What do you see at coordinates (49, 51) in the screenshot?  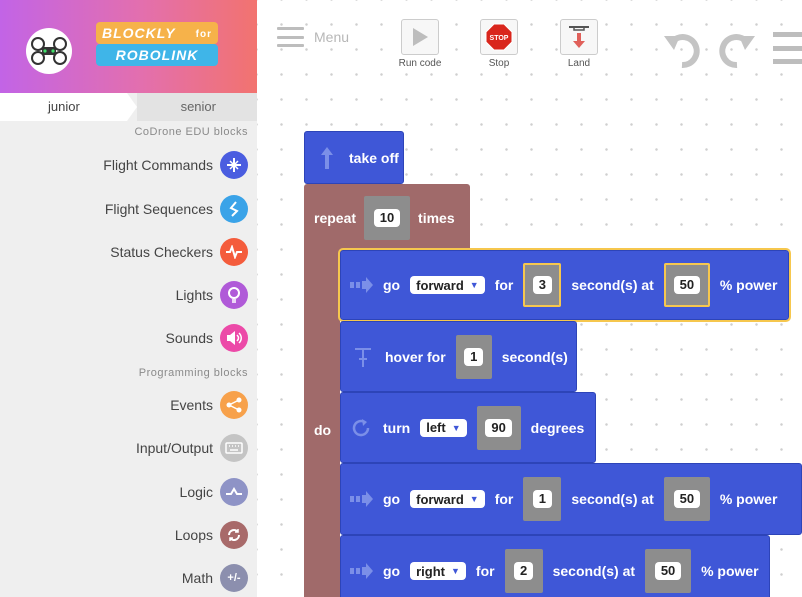 I see `drone-logo-icon` at bounding box center [49, 51].